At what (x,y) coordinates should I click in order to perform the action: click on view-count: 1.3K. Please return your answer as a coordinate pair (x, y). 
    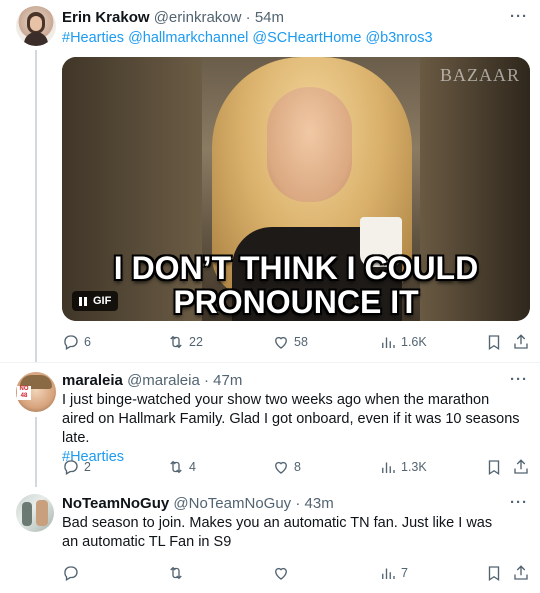
    Looking at the image, I should click on (414, 467).